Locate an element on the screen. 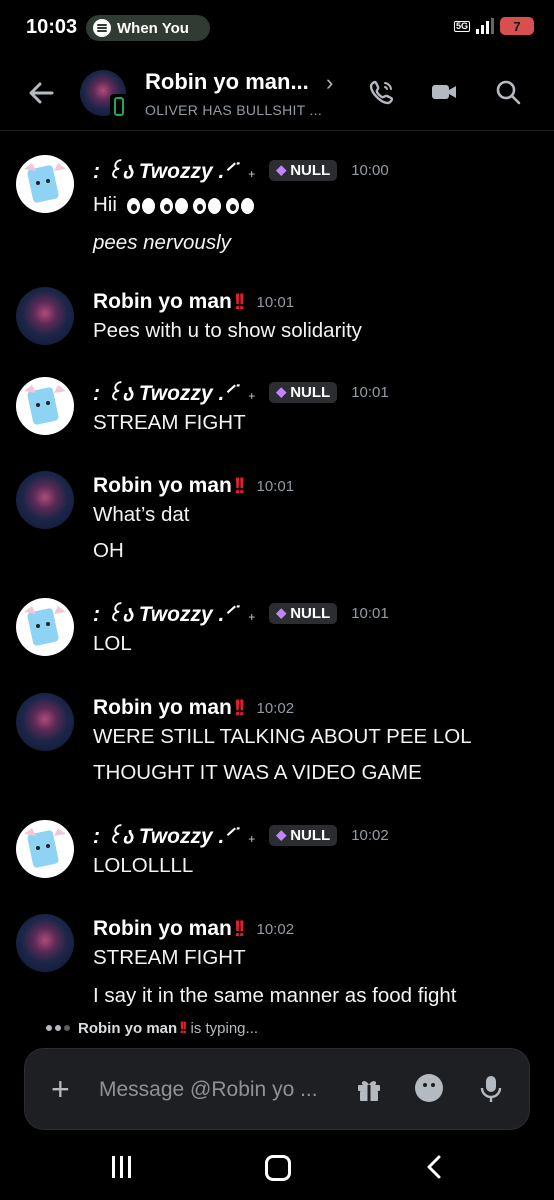 The width and height of the screenshot is (554, 1200). spotify-icon is located at coordinates (102, 28).